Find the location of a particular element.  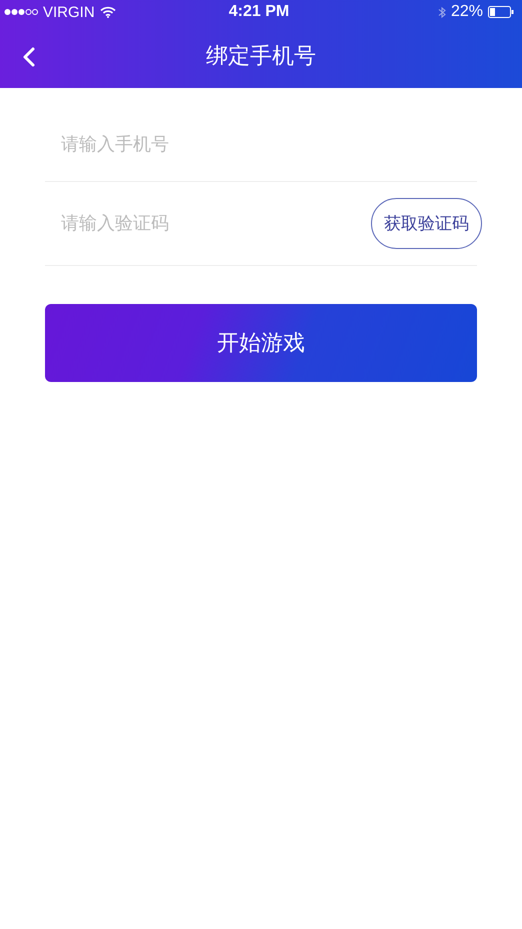

phone-input-field: 请输入手机号 is located at coordinates (175, 144).